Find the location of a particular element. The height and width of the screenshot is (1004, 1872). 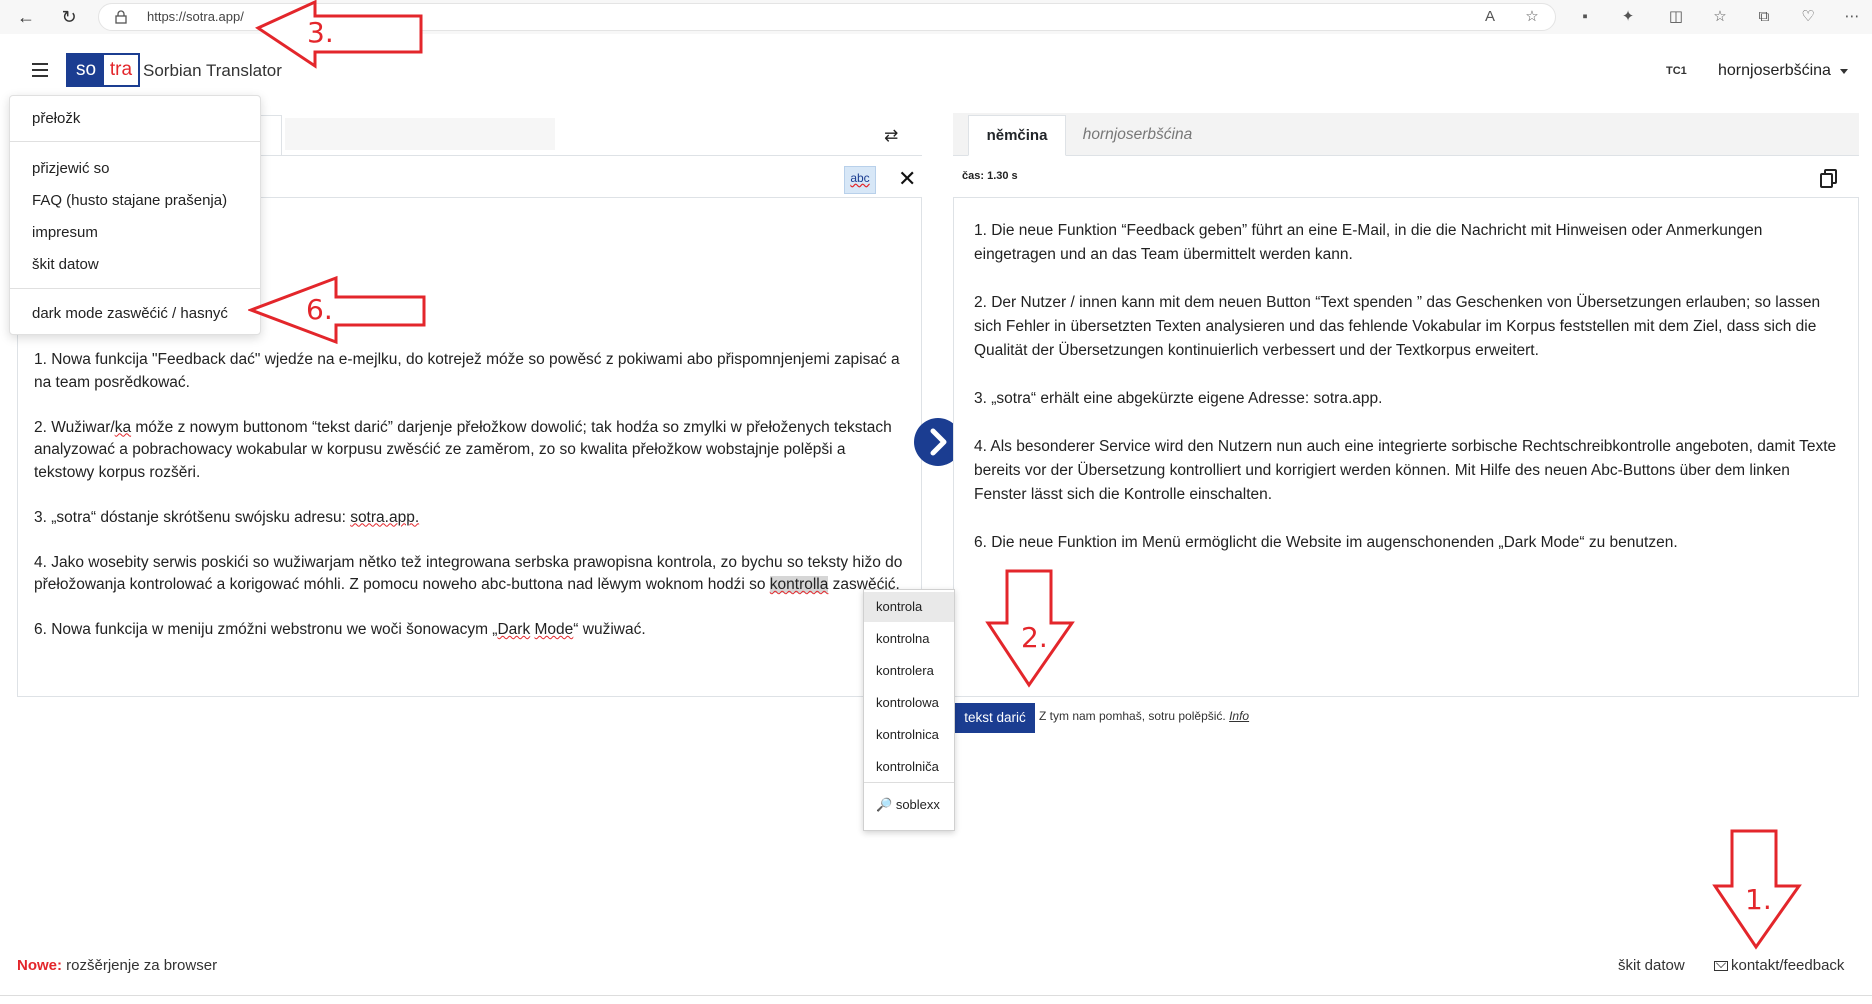

extension-icon: ▪ is located at coordinates (1585, 17).